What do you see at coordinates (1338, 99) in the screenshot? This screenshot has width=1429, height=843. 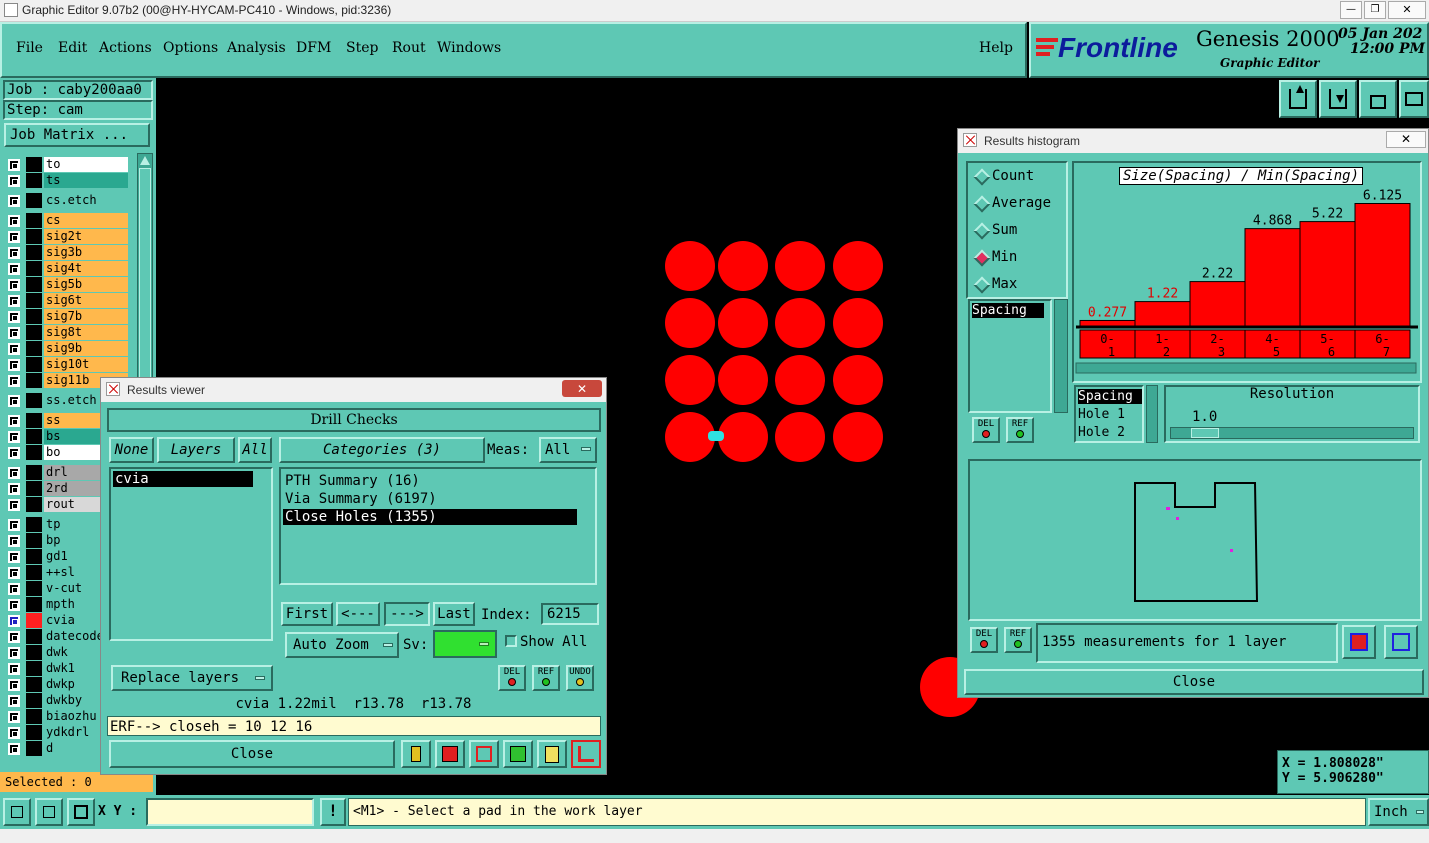 I see `download-icon` at bounding box center [1338, 99].